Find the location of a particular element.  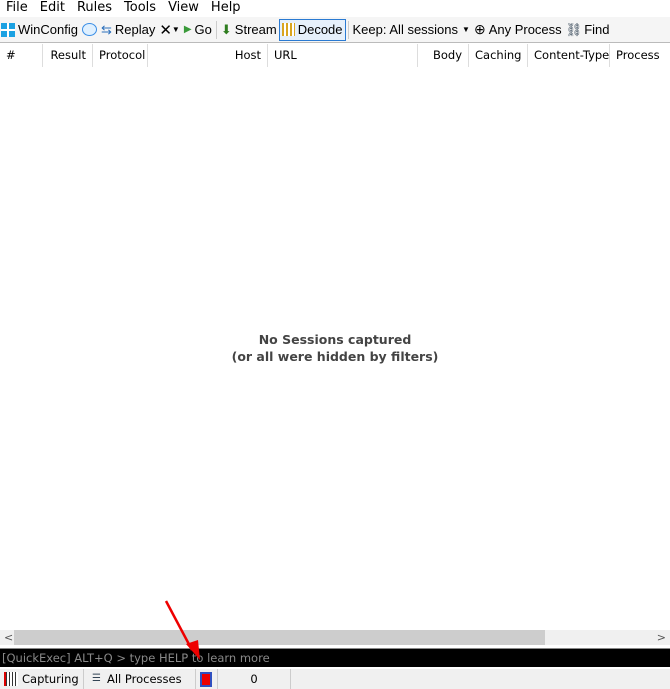

breakpoint-icon is located at coordinates (206, 679).